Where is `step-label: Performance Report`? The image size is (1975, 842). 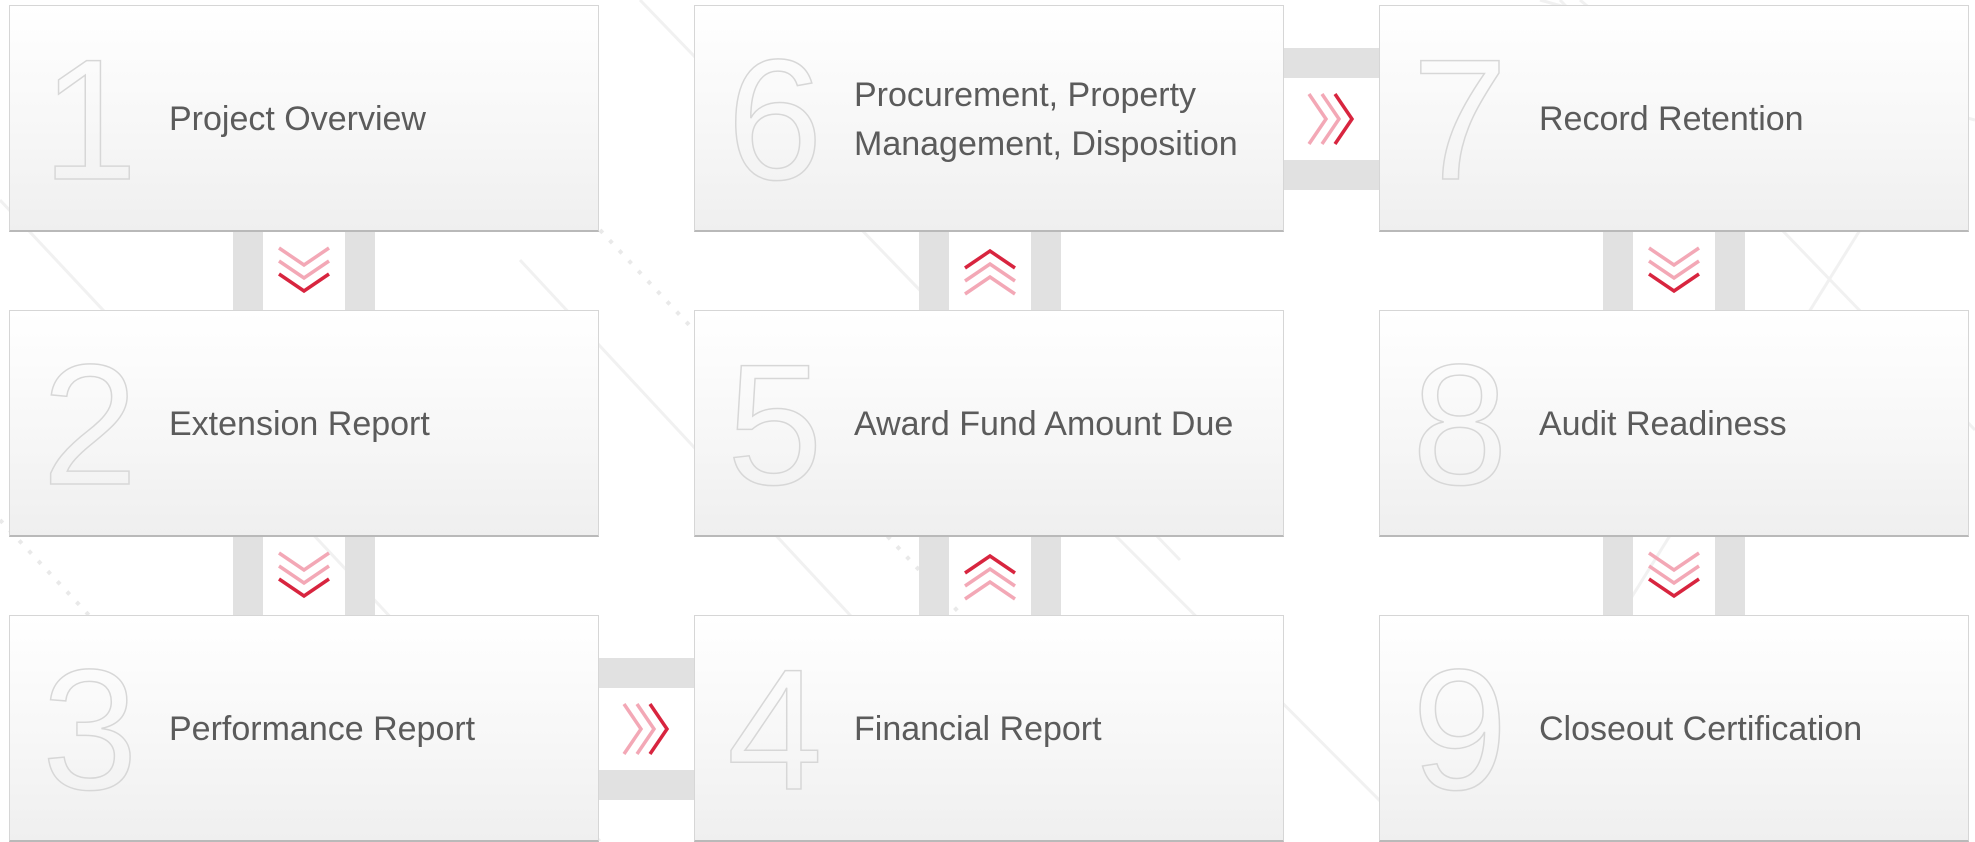
step-label: Performance Report is located at coordinates (322, 729).